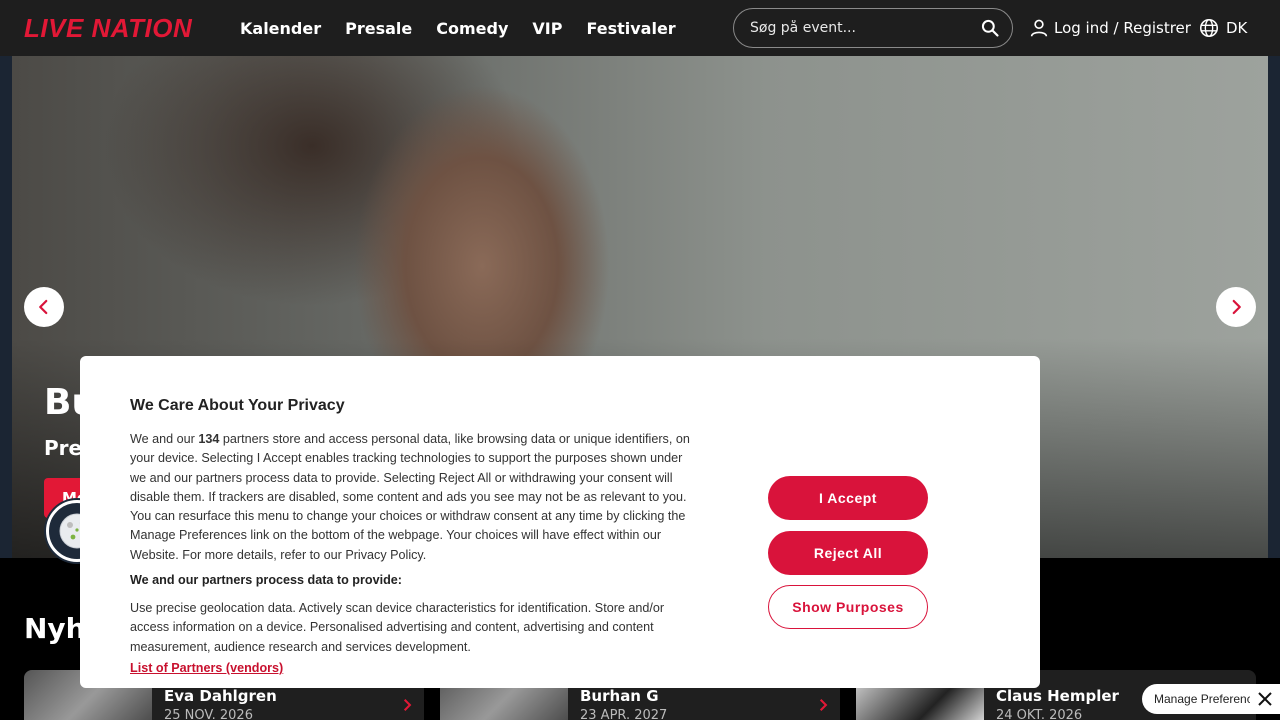 Image resolution: width=1280 pixels, height=720 pixels. Describe the element at coordinates (1057, 696) in the screenshot. I see `news-artist-name: Claus Hempler` at that location.